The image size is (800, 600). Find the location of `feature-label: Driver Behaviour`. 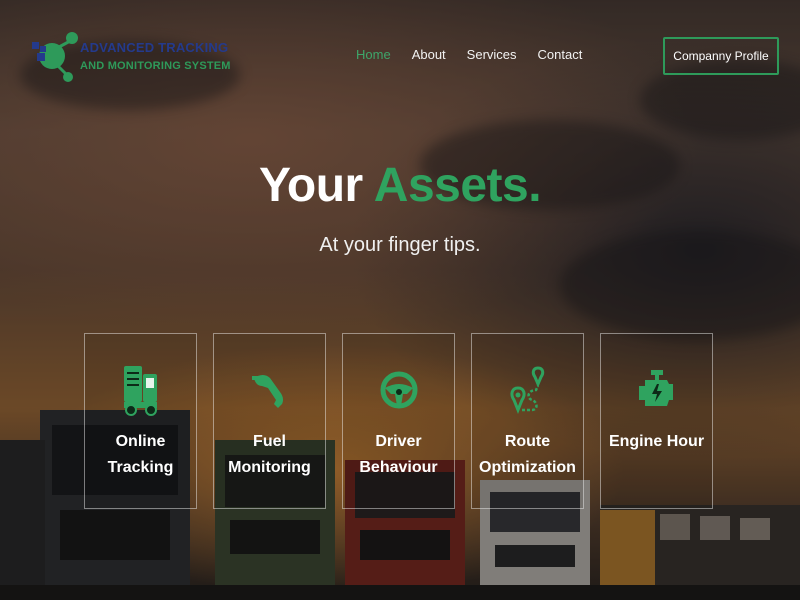

feature-label: Driver Behaviour is located at coordinates (398, 454).